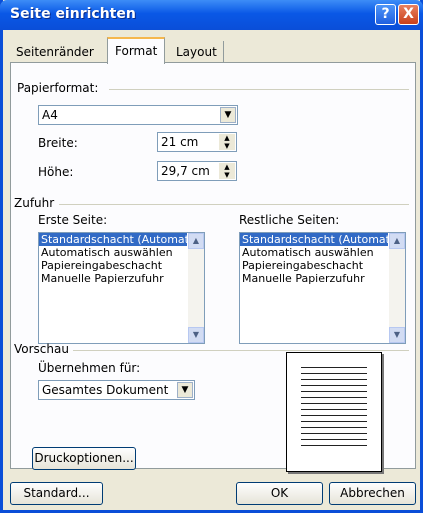  I want to click on help-button: ?, so click(385, 14).